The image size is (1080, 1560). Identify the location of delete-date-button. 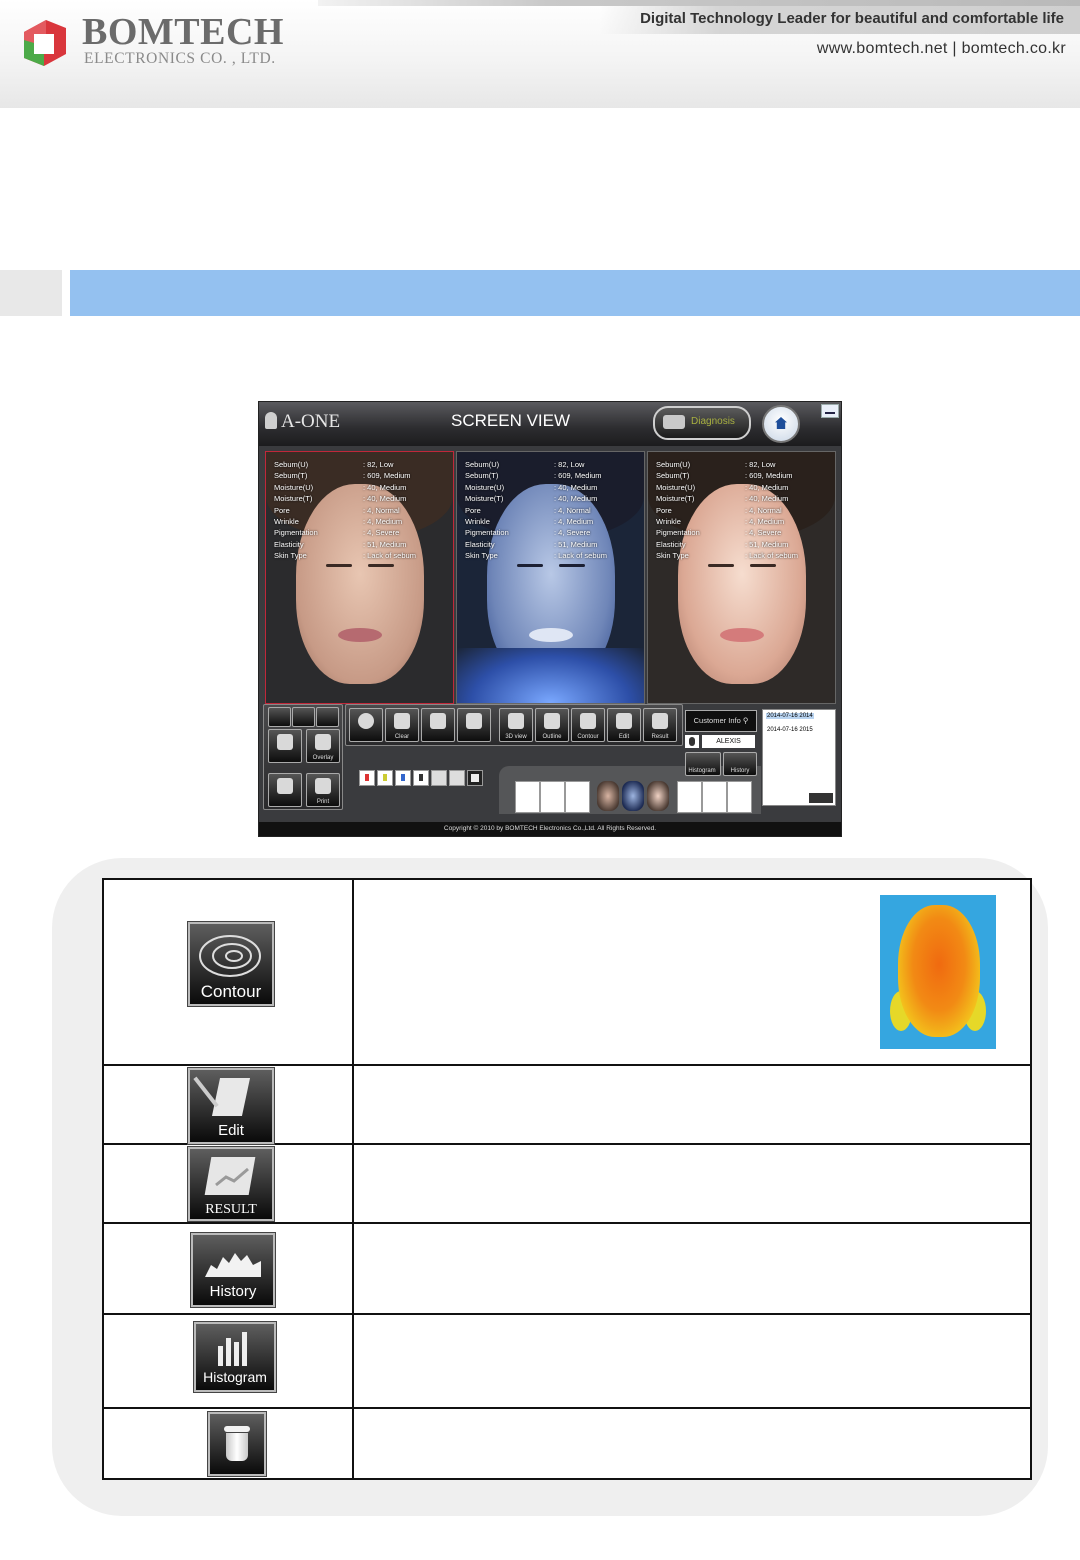
(821, 798).